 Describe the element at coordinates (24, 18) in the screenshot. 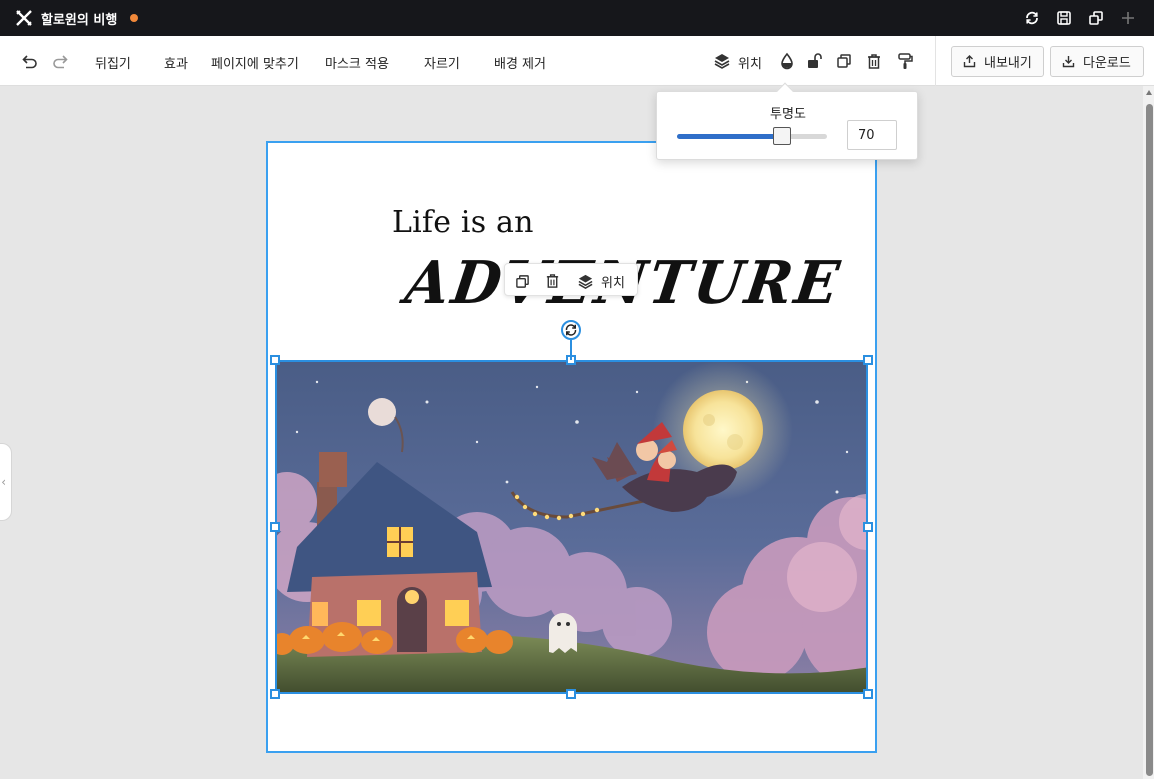

I see `app-logo-icon` at that location.